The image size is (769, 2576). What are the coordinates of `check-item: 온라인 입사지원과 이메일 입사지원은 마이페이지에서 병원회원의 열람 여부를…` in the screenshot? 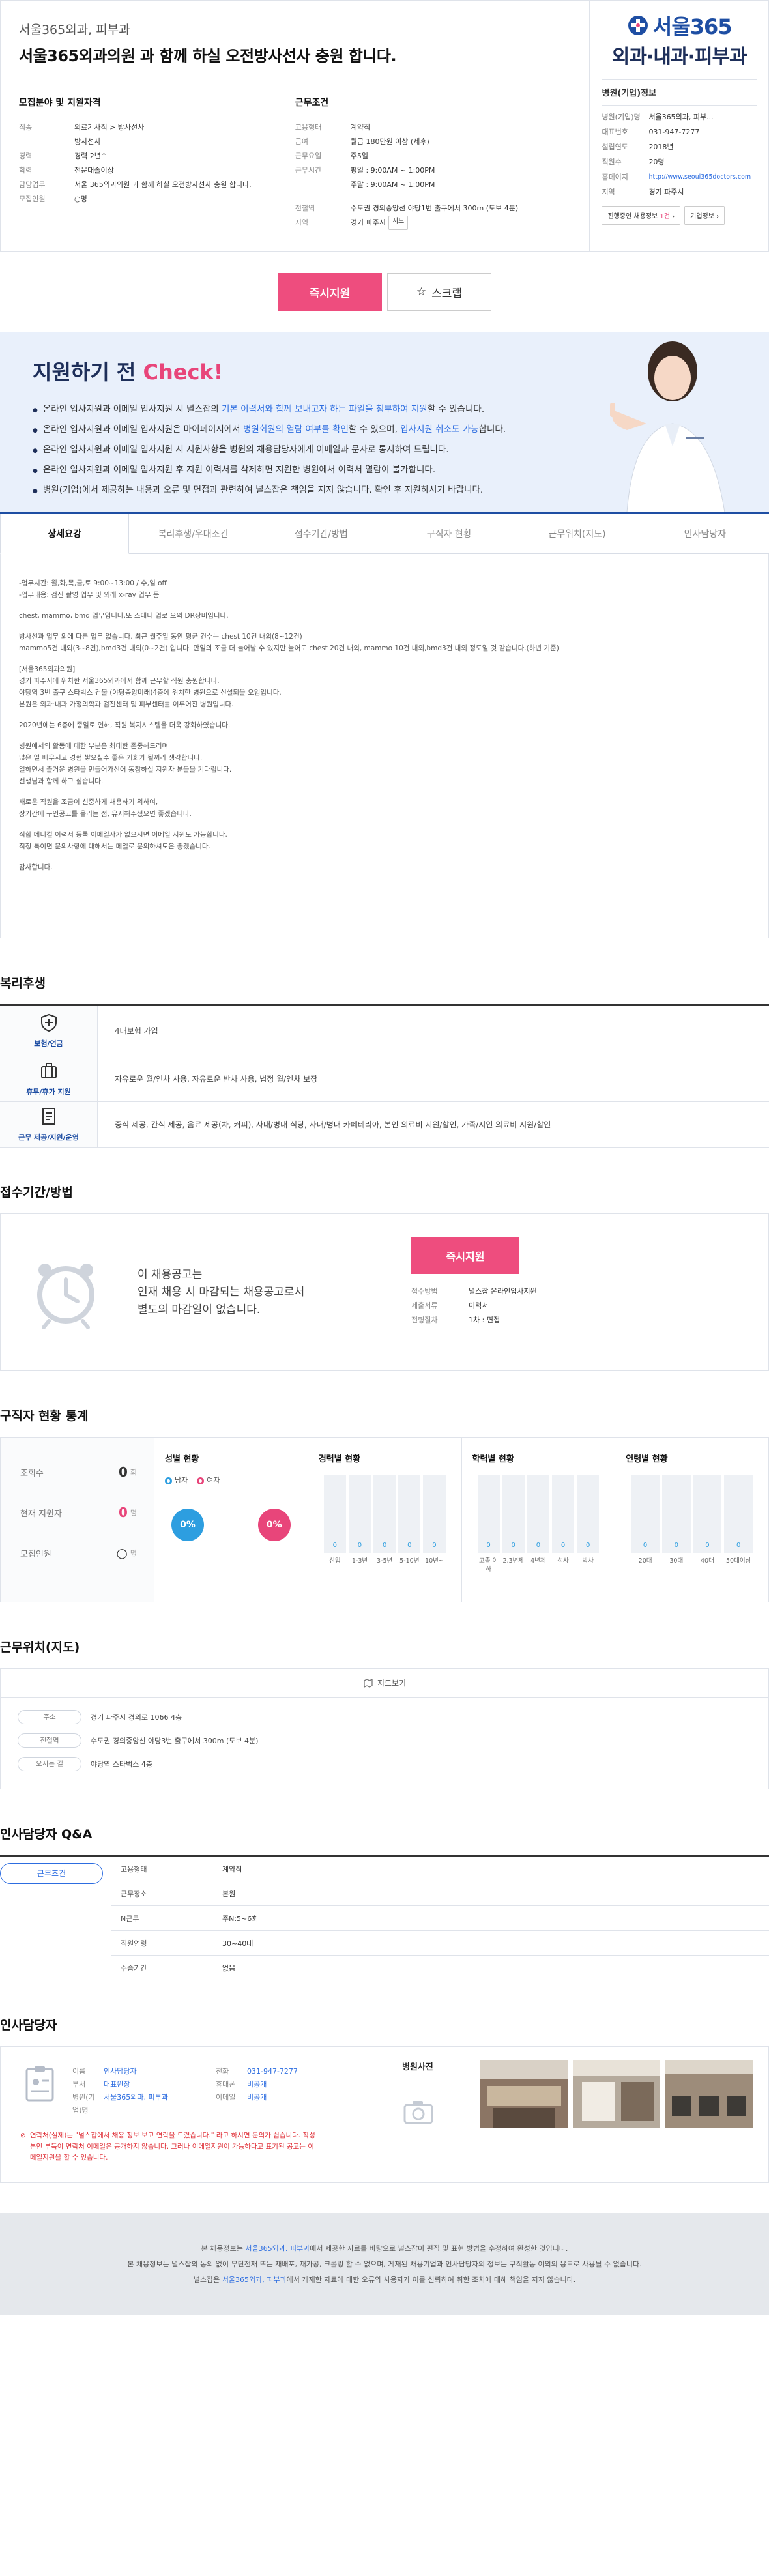 It's located at (310, 431).